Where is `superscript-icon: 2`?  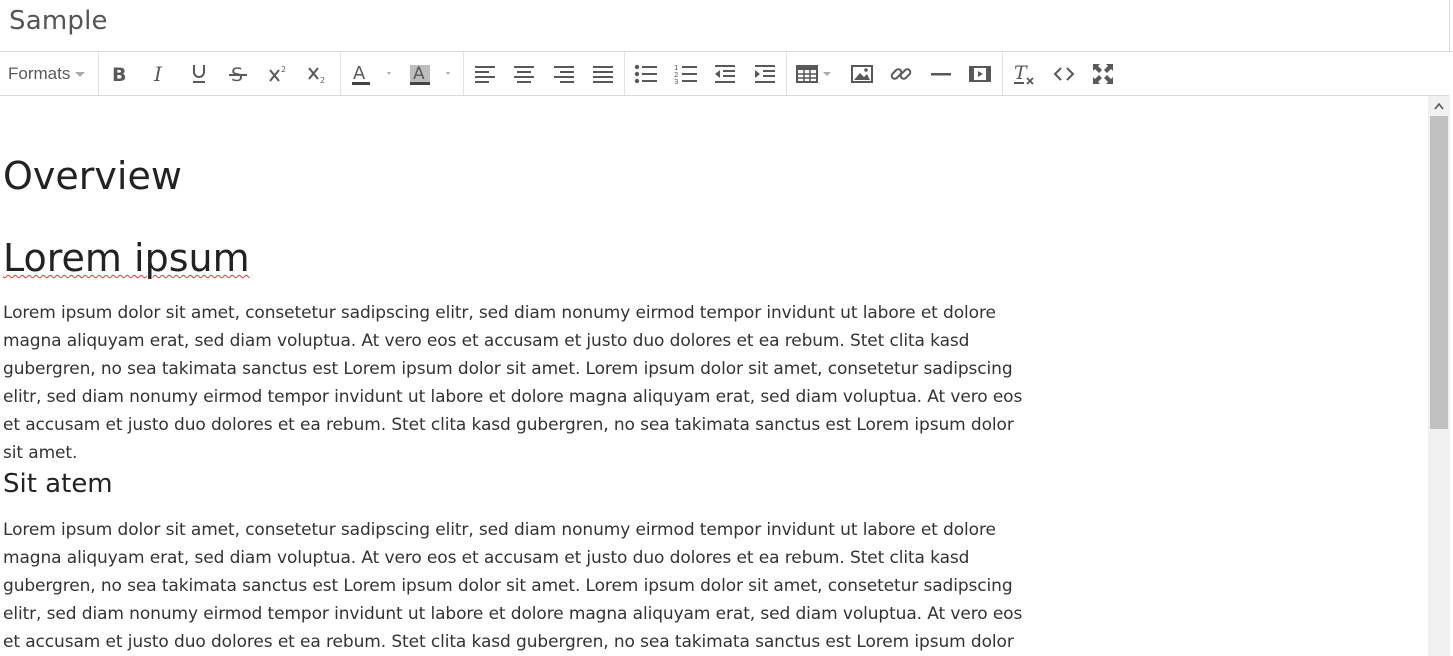 superscript-icon: 2 is located at coordinates (277, 73).